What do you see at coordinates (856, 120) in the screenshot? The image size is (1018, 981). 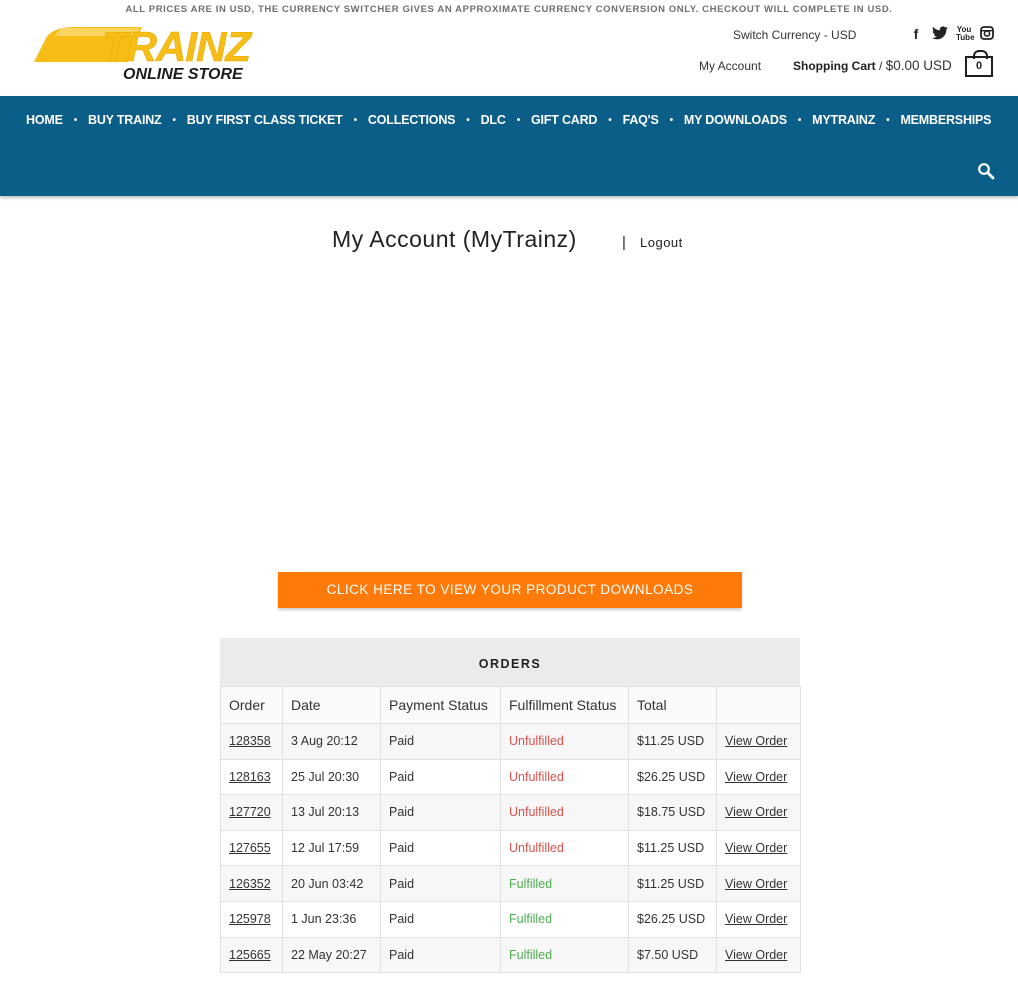 I see `nav-item-mytrainz: MYTRAINZ •` at bounding box center [856, 120].